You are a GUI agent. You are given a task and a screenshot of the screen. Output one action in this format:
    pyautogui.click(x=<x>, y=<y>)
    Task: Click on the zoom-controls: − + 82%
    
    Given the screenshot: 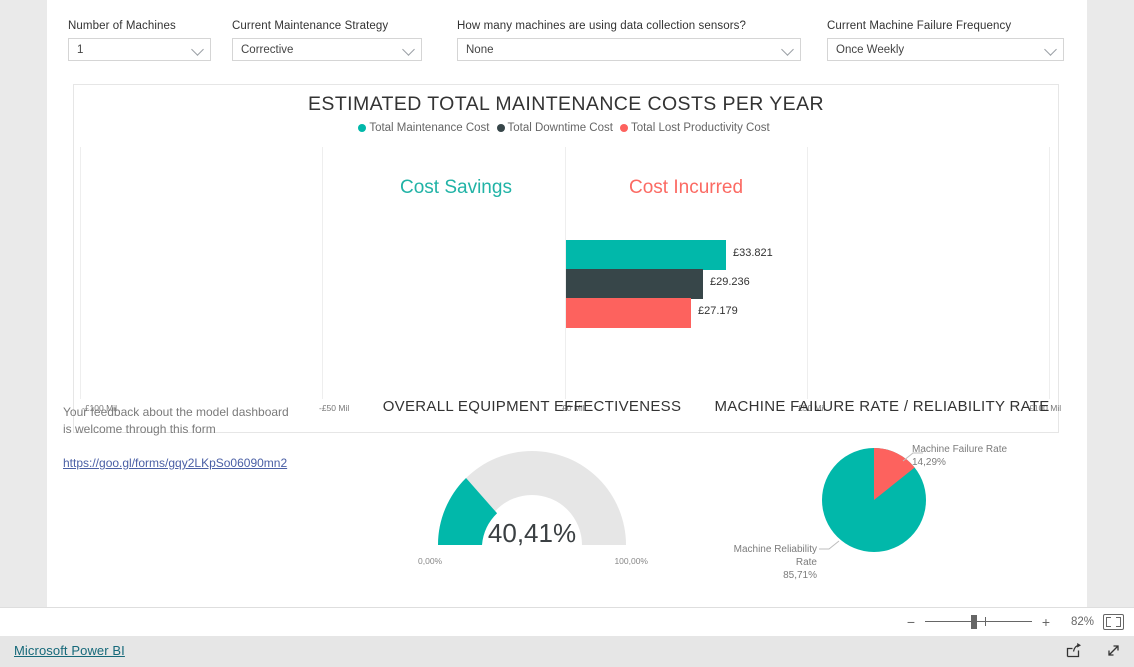 What is the action you would take?
    pyautogui.click(x=1015, y=622)
    